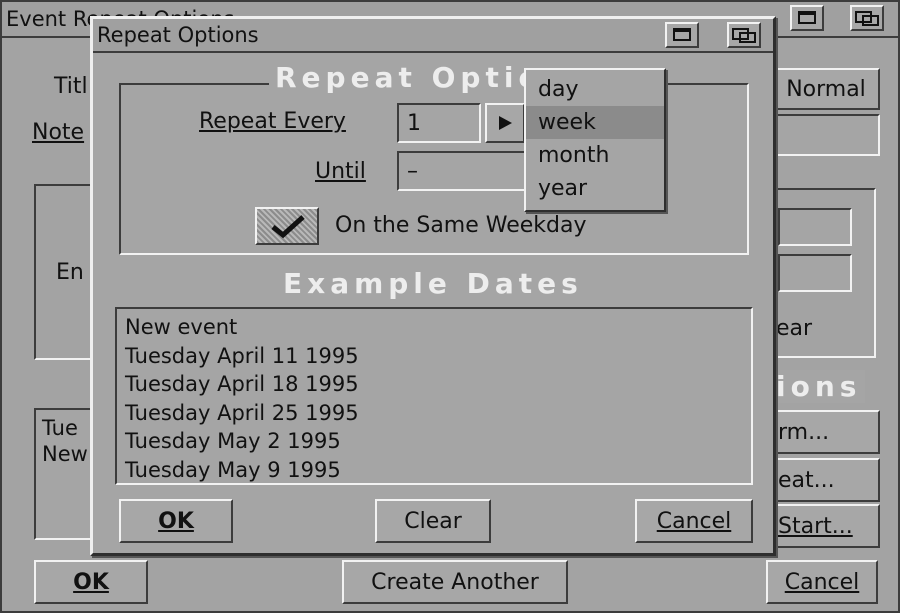 Image resolution: width=900 pixels, height=613 pixels. I want to click on dialog-ok-button: OK, so click(176, 521).